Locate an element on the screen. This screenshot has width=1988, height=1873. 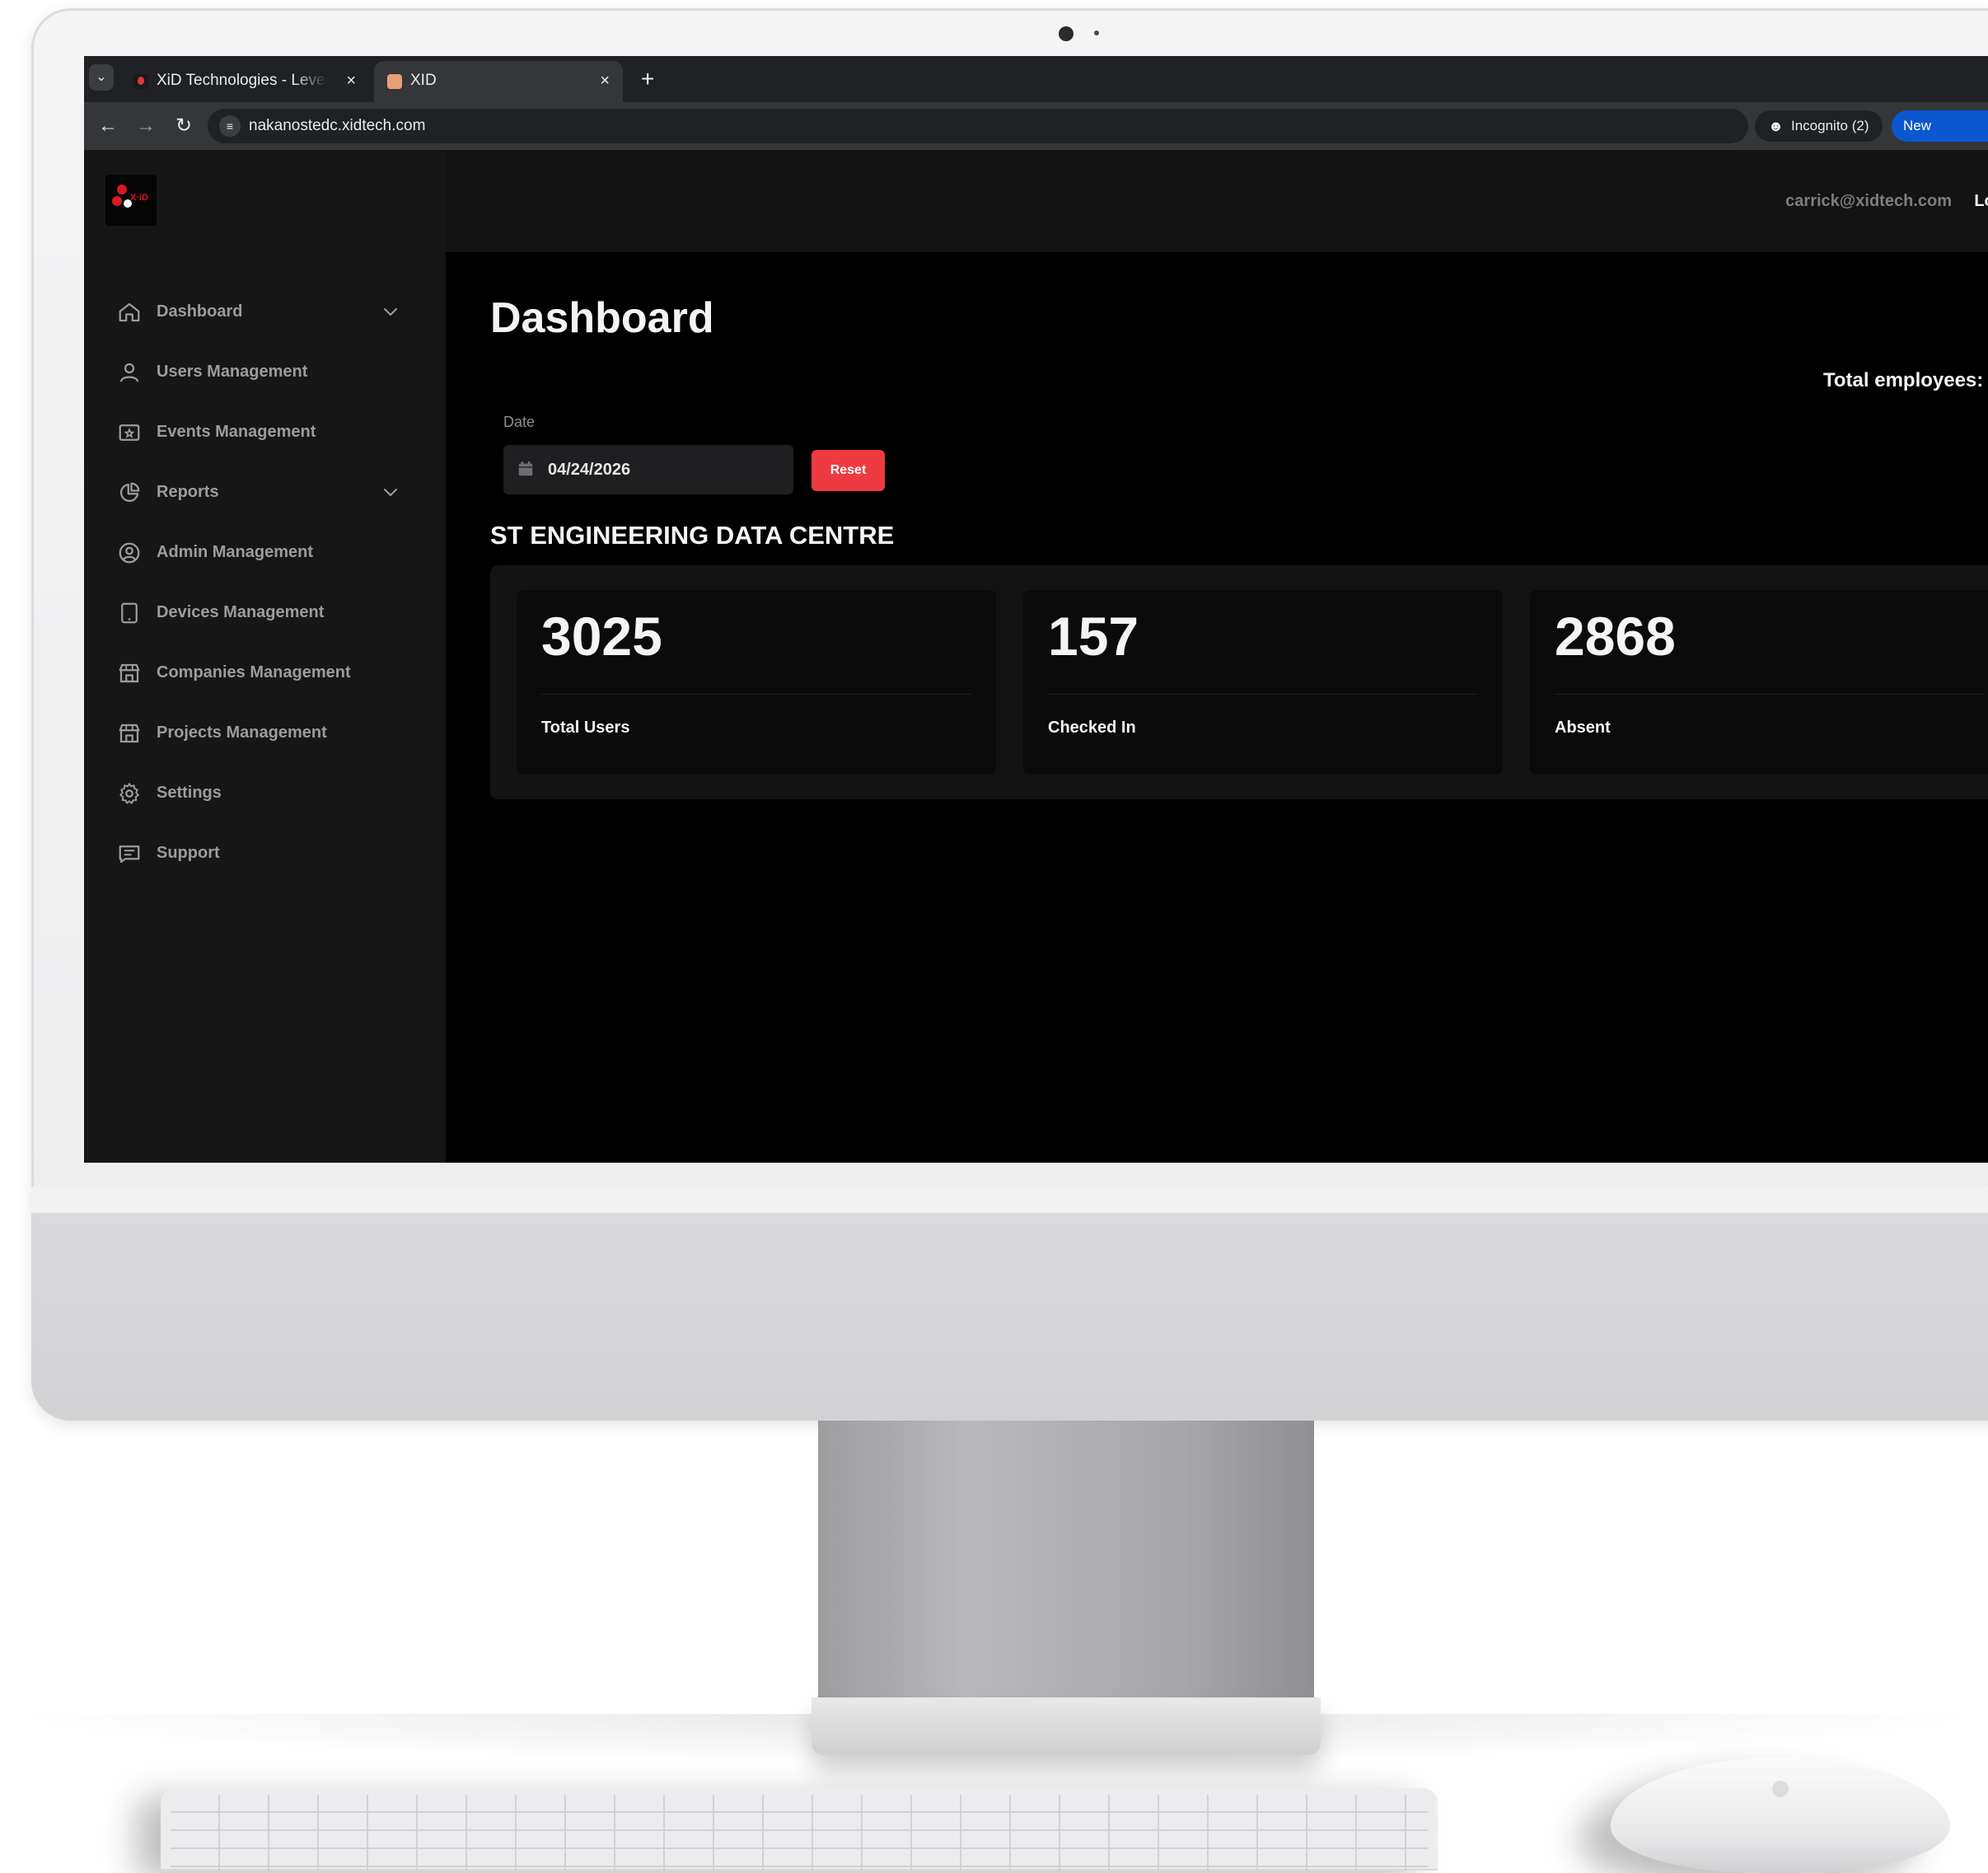
sidebar-item-admin-management: Admin Management is located at coordinates (265, 552).